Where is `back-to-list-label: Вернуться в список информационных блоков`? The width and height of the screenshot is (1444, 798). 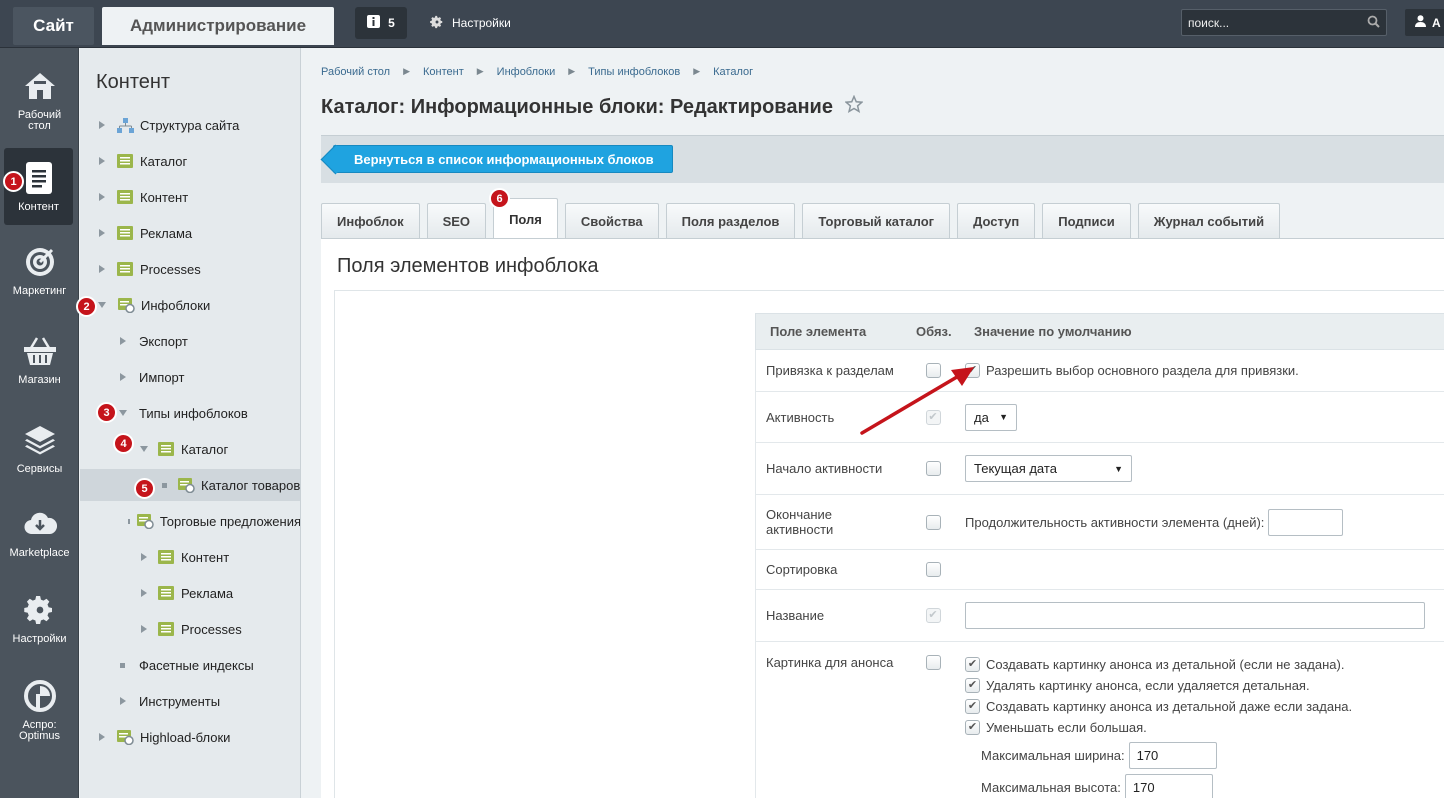
back-to-list-label: Вернуться в список информационных блоков is located at coordinates (504, 159).